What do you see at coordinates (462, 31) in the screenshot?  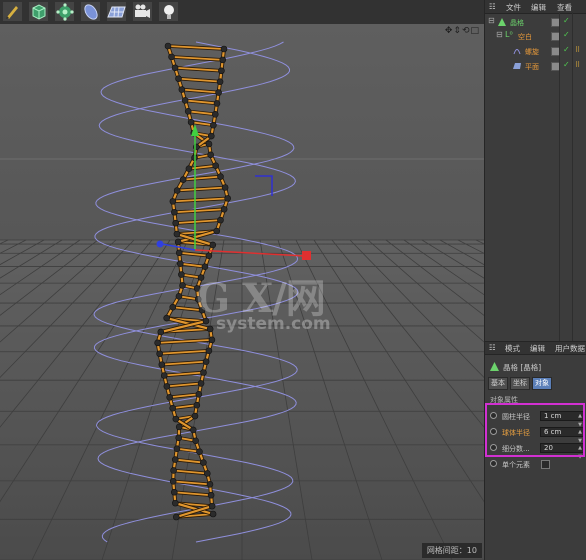 I see `viewport-nav-icons: ✥⇕⟲□` at bounding box center [462, 31].